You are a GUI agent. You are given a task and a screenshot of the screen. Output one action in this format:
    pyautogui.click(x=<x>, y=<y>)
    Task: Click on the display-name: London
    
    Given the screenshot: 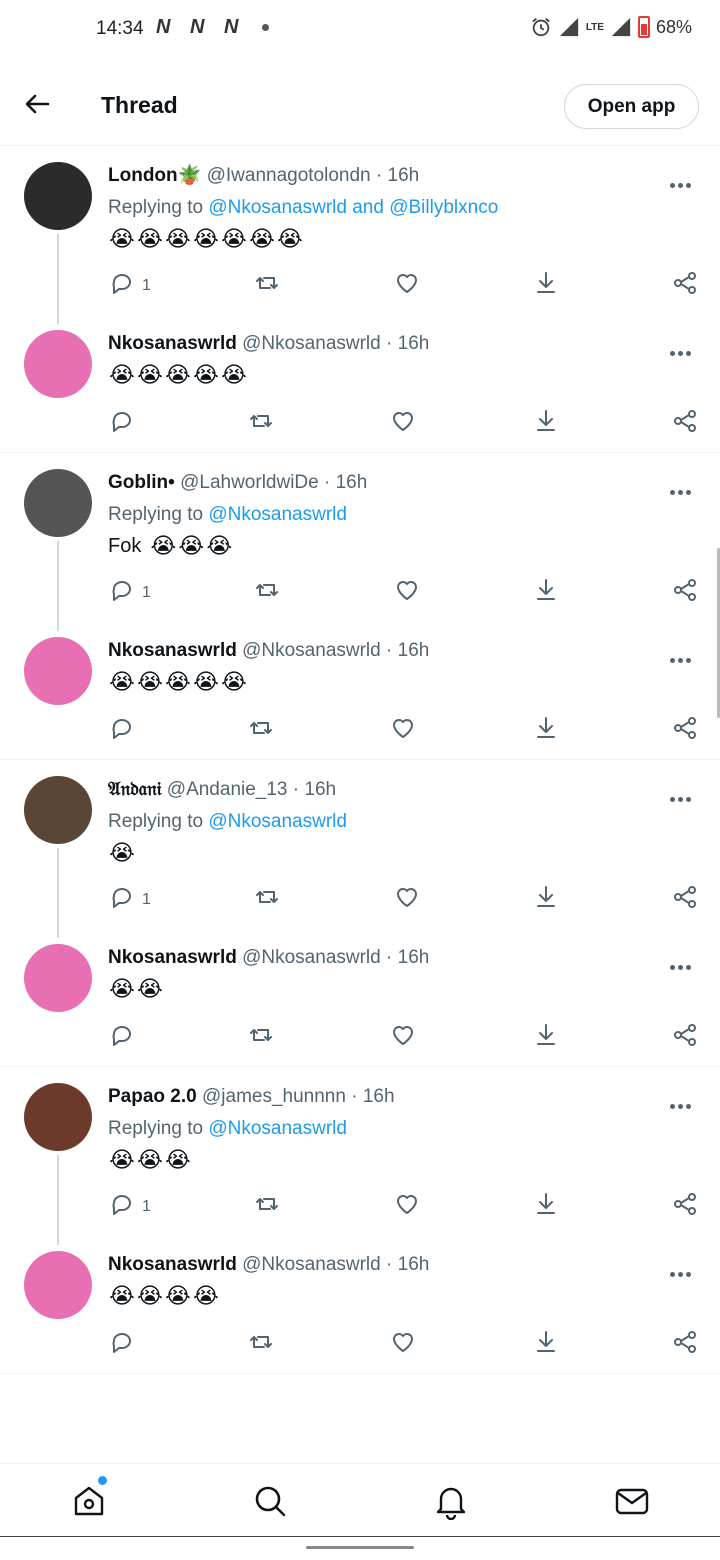 What is the action you would take?
    pyautogui.click(x=143, y=175)
    